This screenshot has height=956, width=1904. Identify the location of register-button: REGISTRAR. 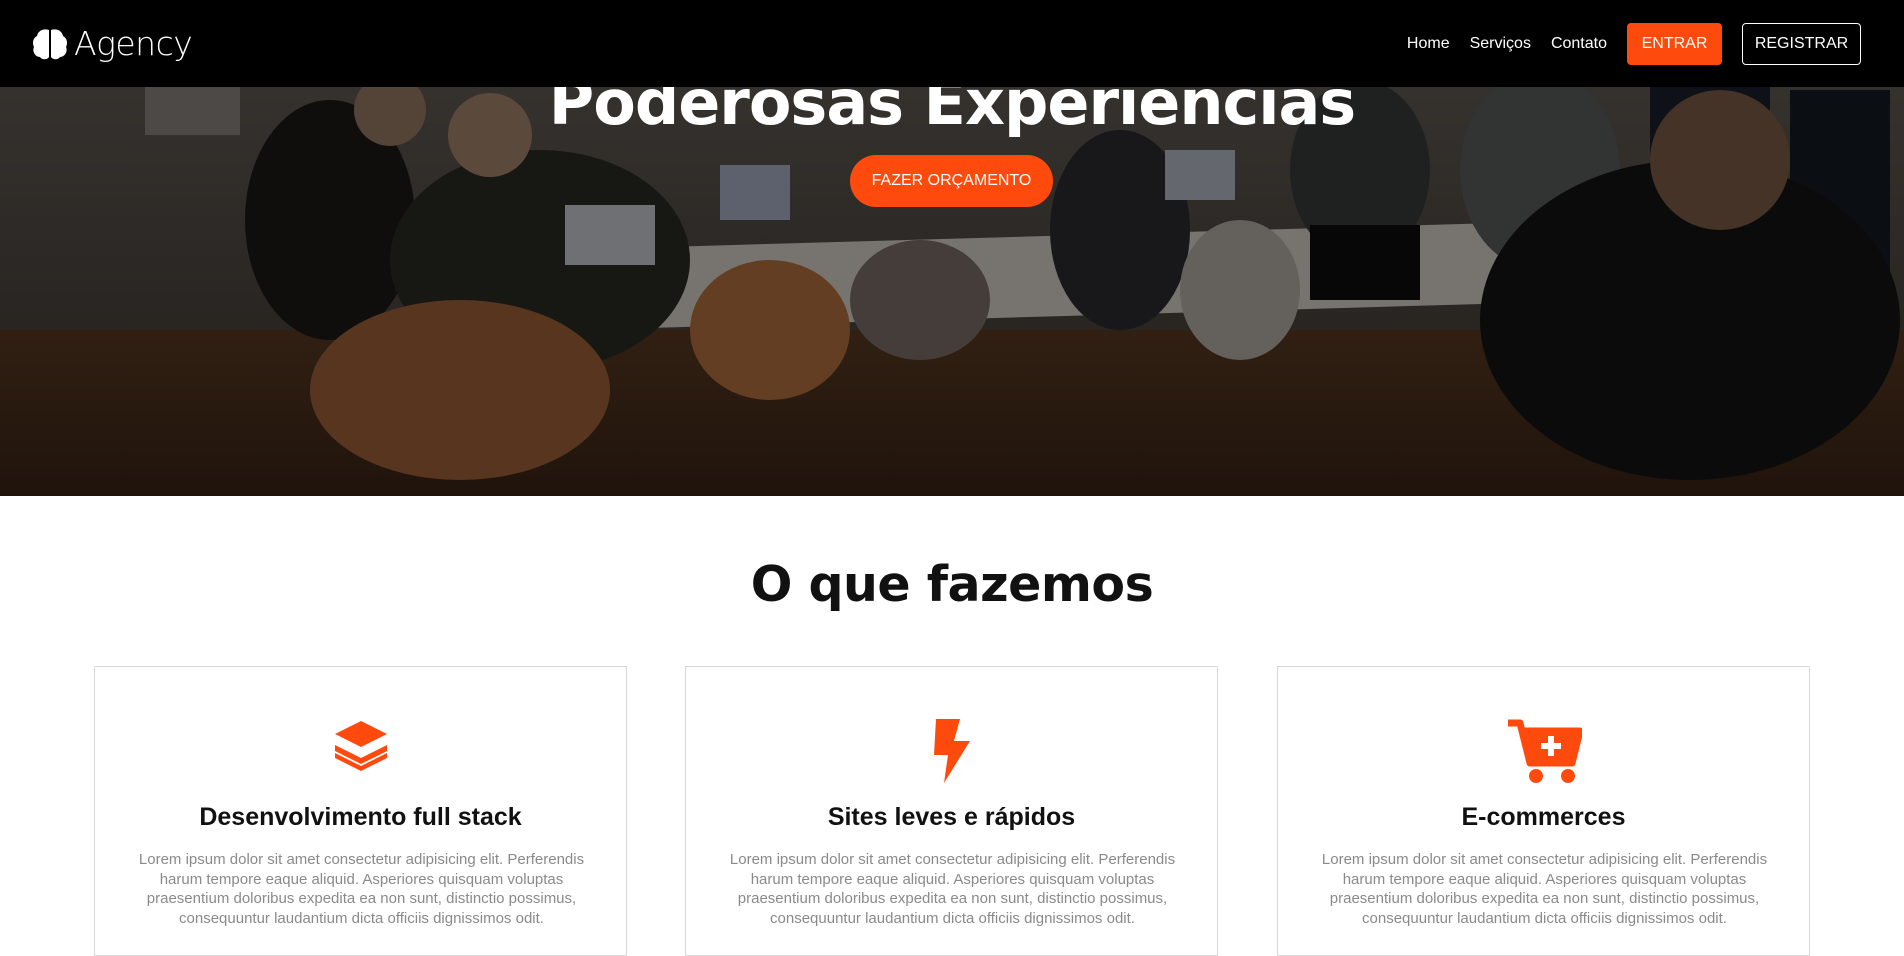
(1801, 43).